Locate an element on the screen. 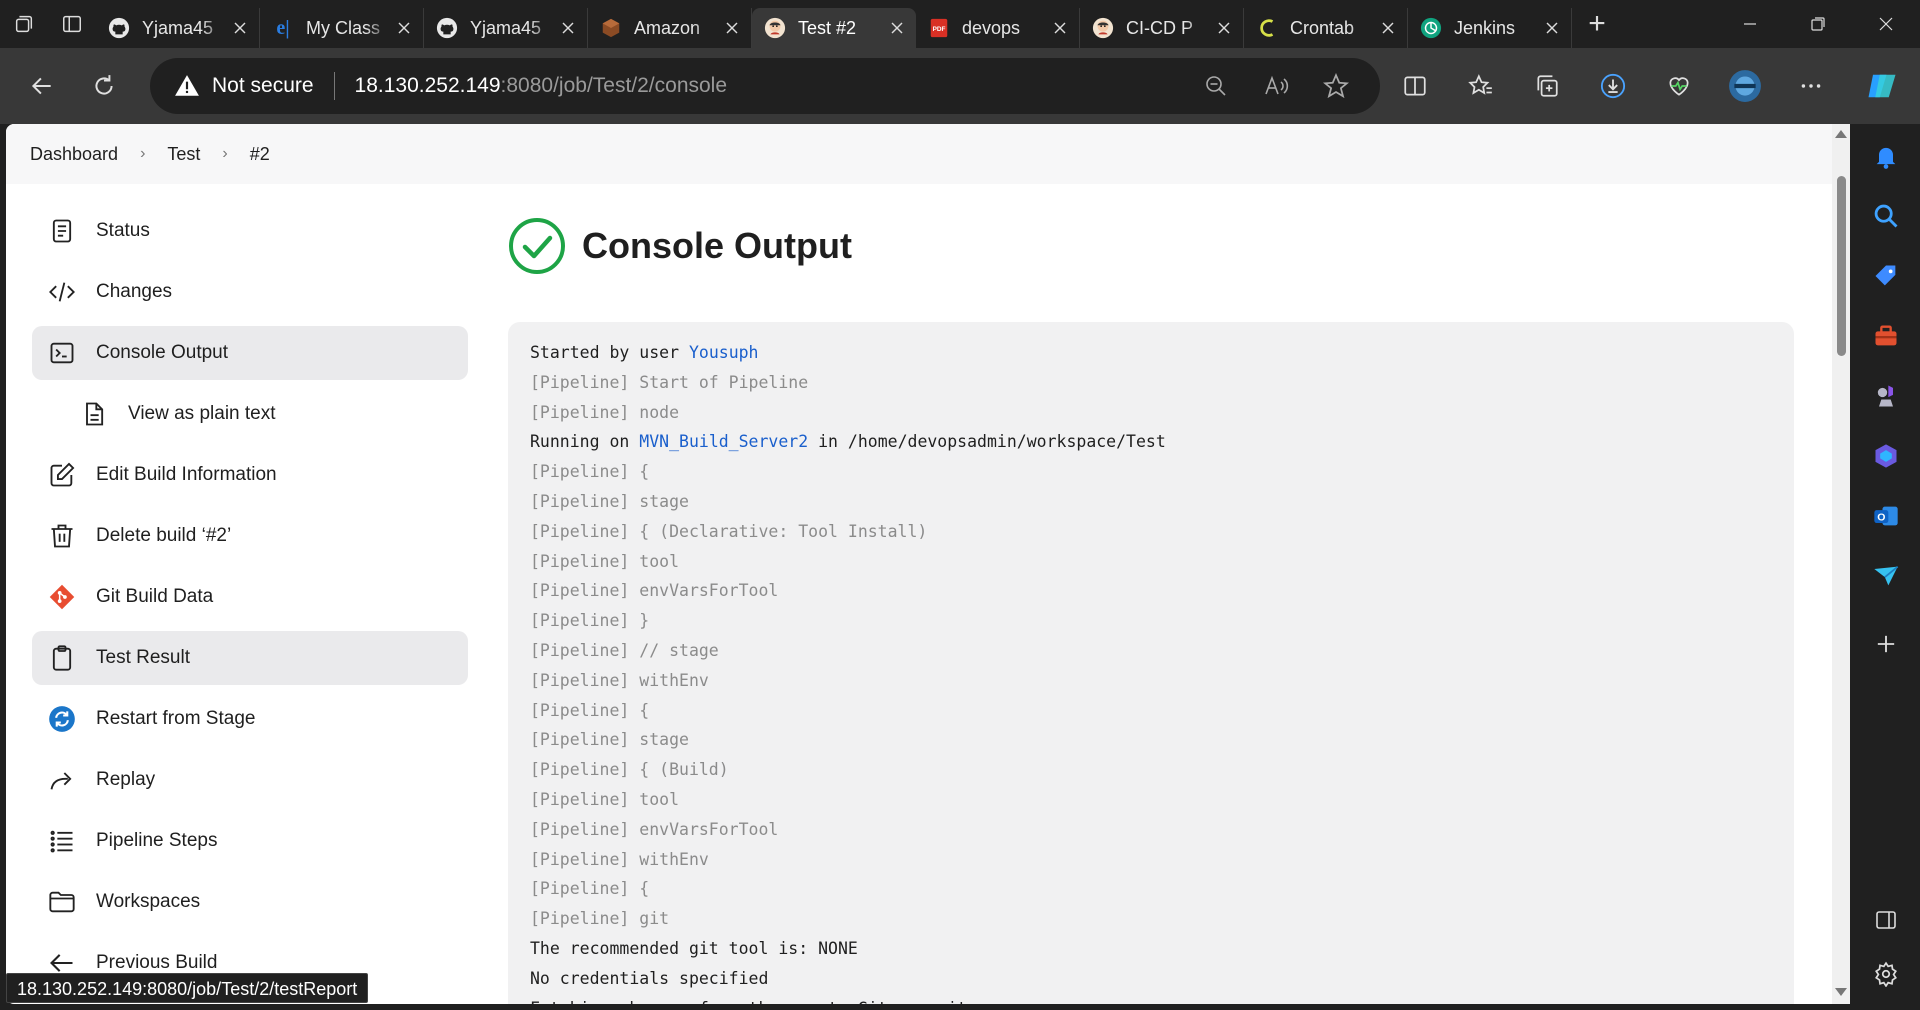 This screenshot has width=1920, height=1010. nav-item-label: Status is located at coordinates (123, 230).